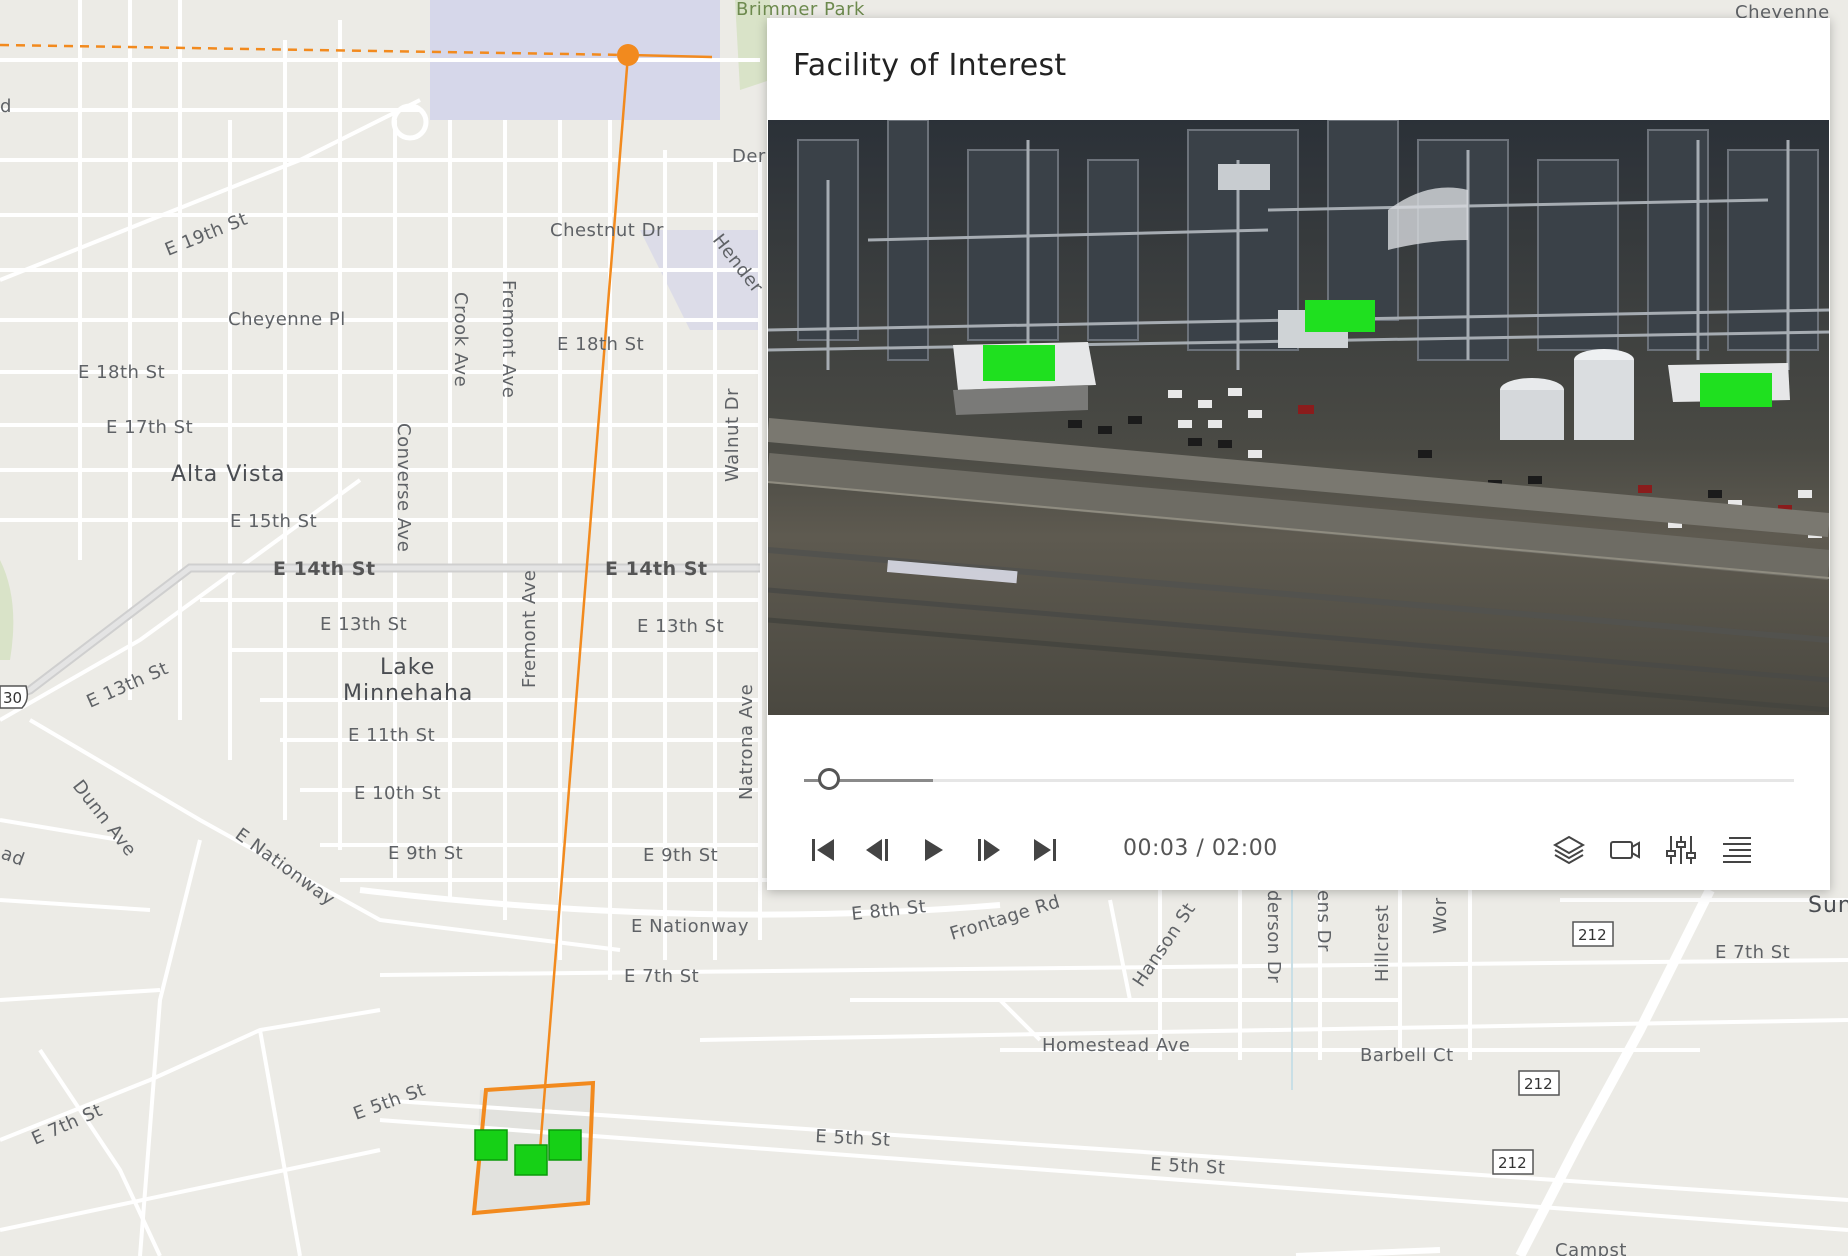 Image resolution: width=1848 pixels, height=1256 pixels. I want to click on label-campst: Campst, so click(1591, 1248).